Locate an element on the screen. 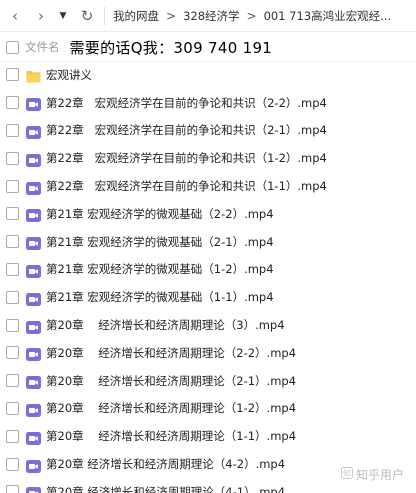 This screenshot has width=416, height=493. back-arrow-icon: ‹ is located at coordinates (15, 15).